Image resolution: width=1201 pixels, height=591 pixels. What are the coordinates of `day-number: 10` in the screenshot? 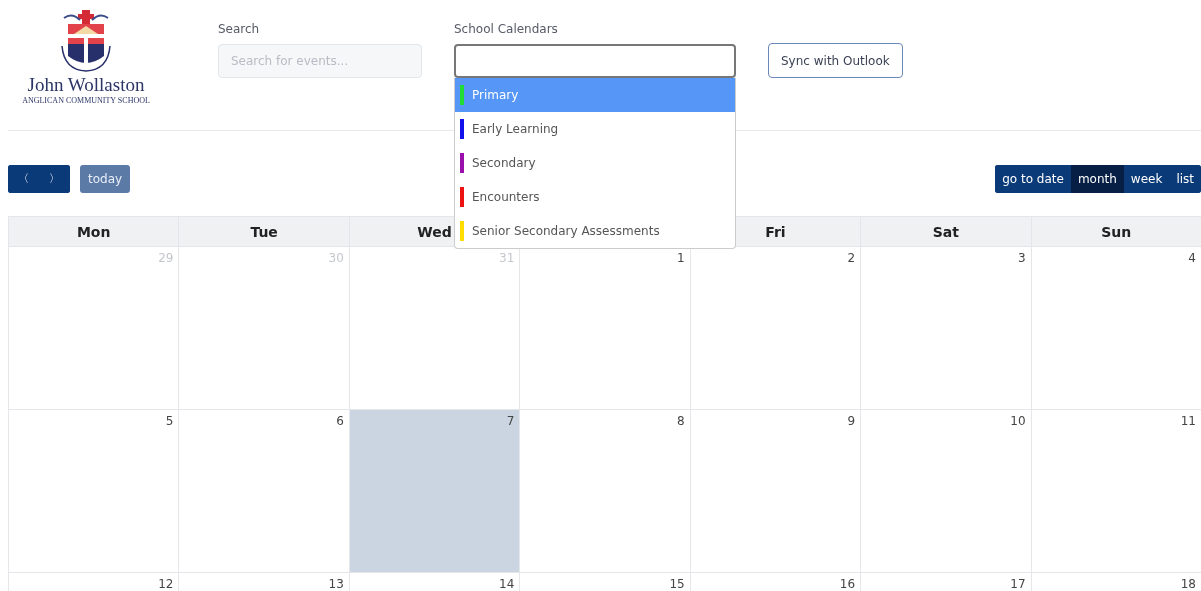 It's located at (1018, 421).